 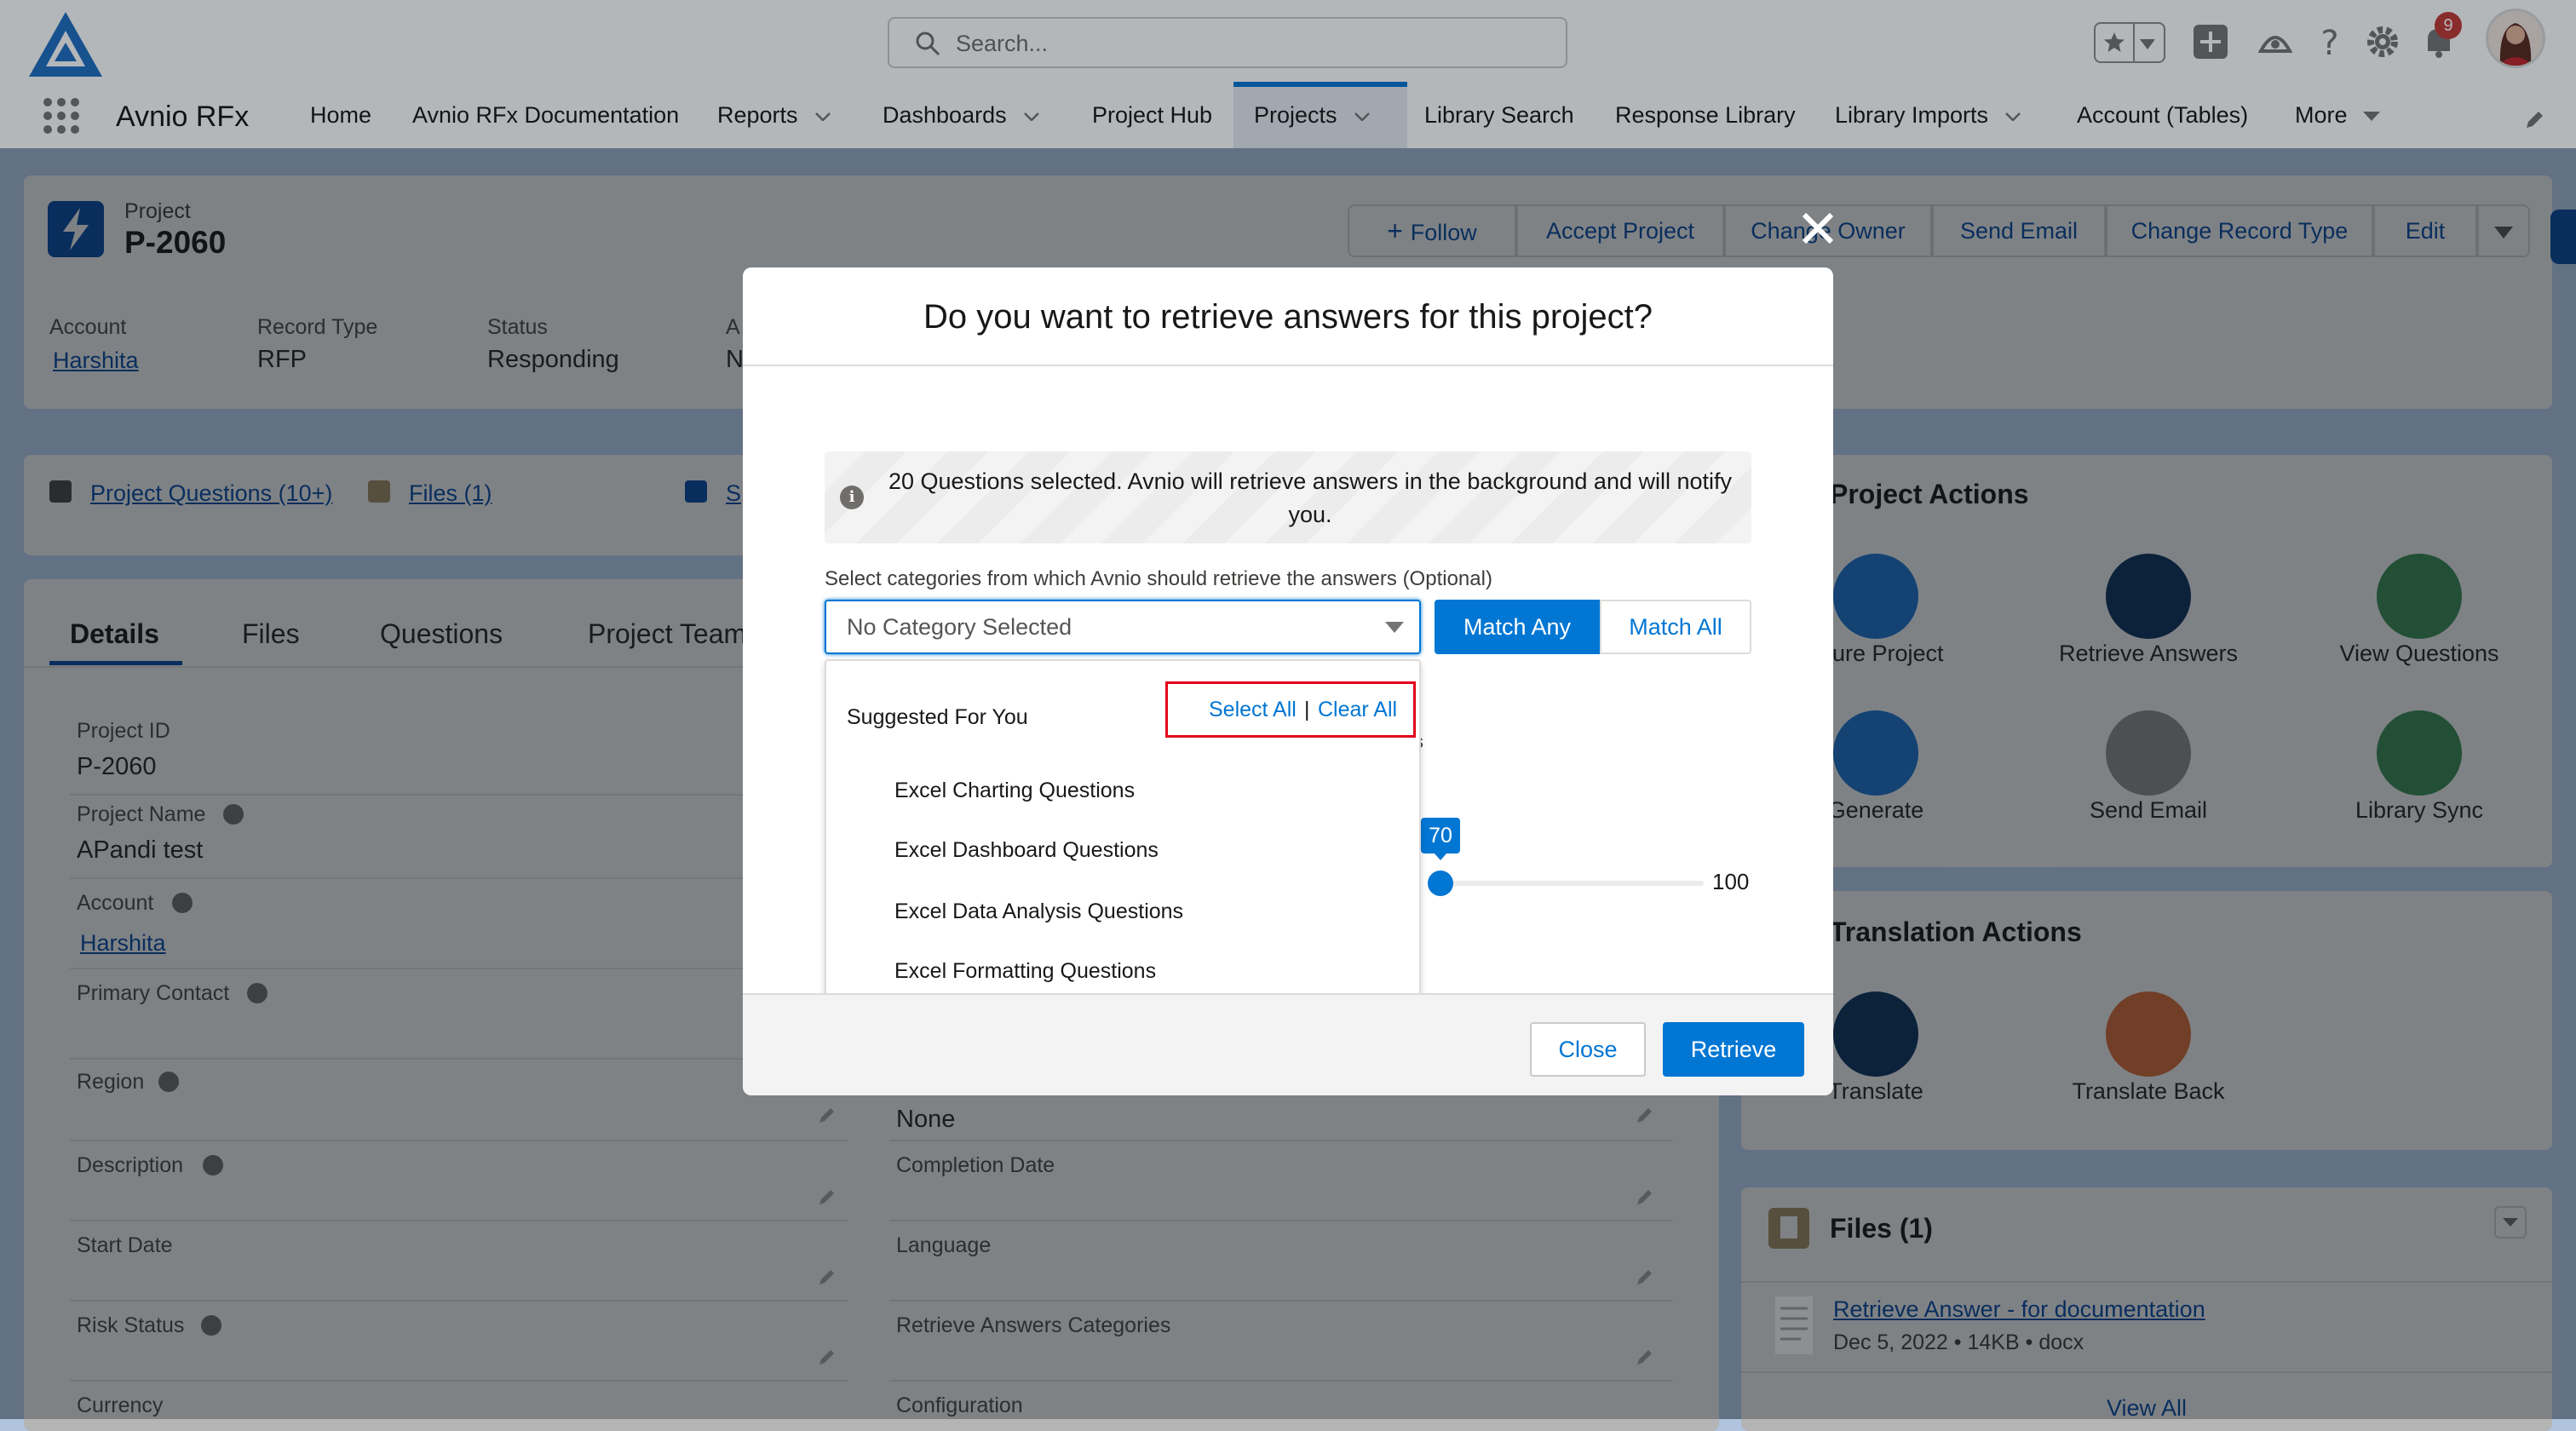 What do you see at coordinates (1441, 839) in the screenshot?
I see `threshold-slider-value: 70` at bounding box center [1441, 839].